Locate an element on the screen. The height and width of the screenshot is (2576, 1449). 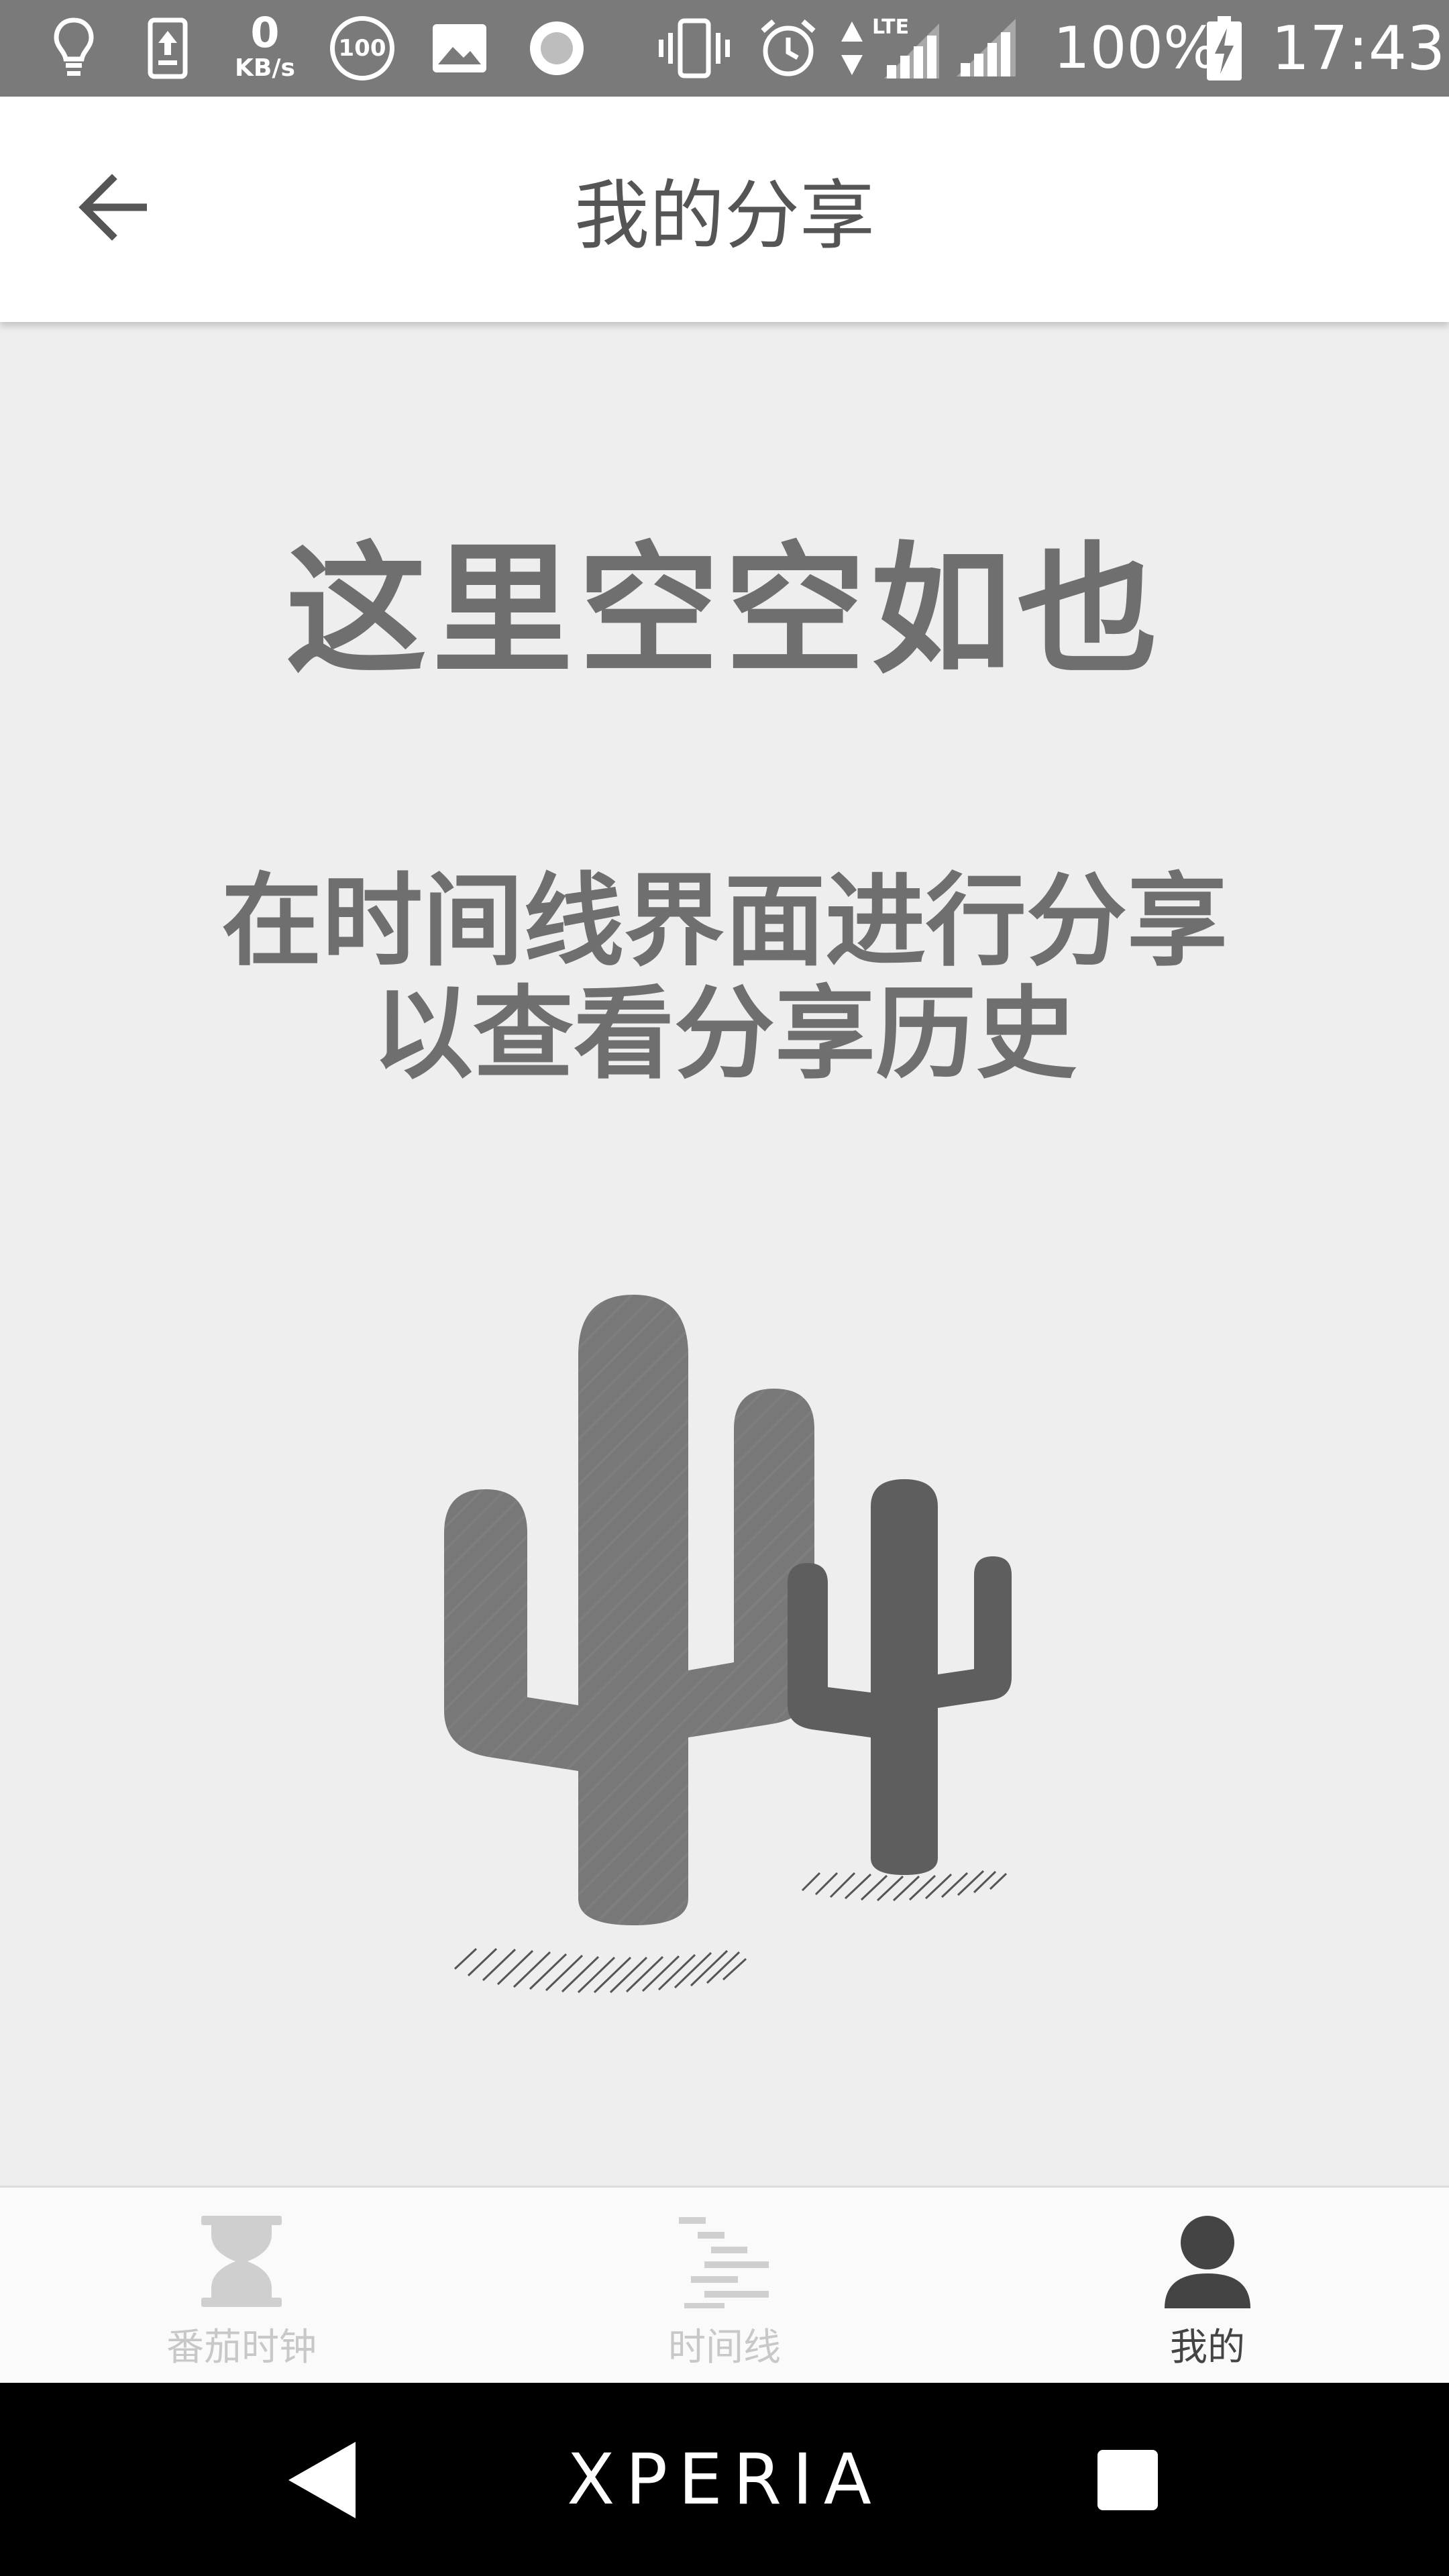
battery-percent: 100% is located at coordinates (1135, 48).